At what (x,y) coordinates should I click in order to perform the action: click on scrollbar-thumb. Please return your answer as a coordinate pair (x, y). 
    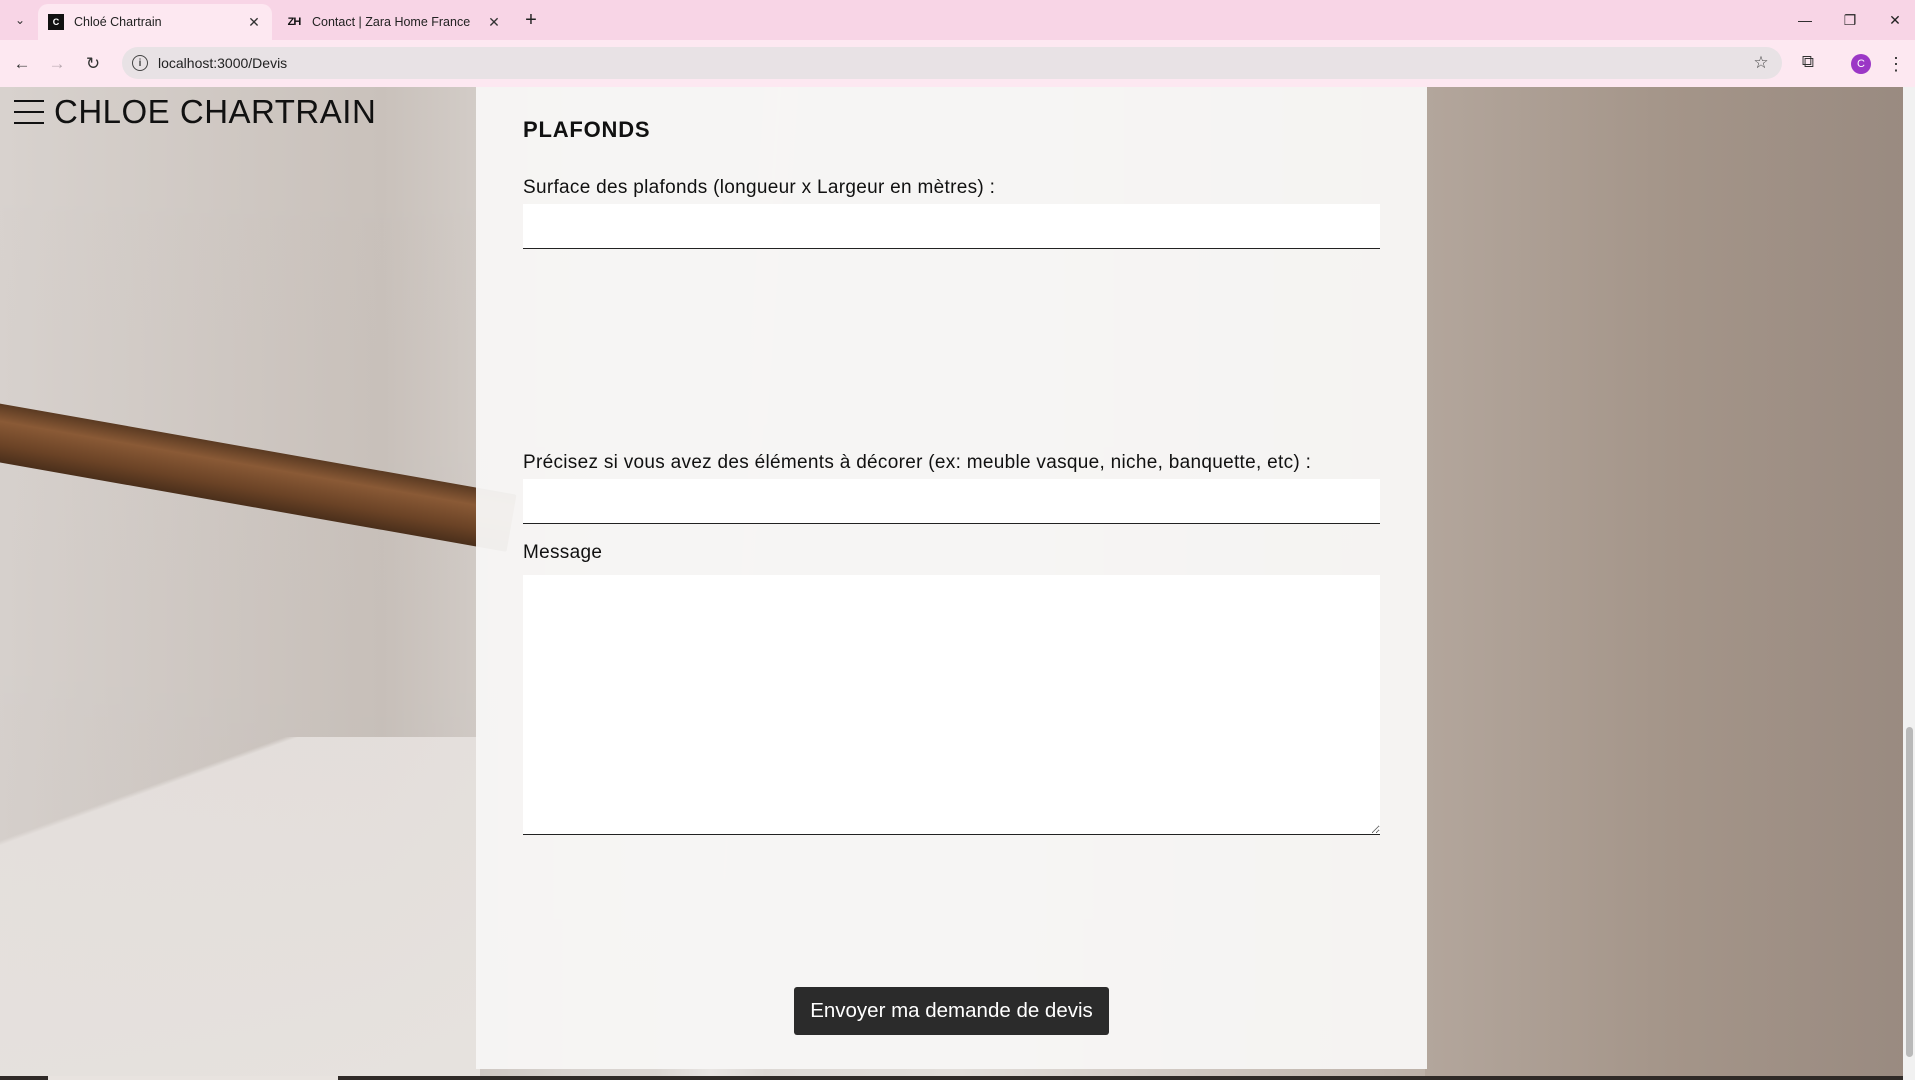
    Looking at the image, I should click on (1909, 892).